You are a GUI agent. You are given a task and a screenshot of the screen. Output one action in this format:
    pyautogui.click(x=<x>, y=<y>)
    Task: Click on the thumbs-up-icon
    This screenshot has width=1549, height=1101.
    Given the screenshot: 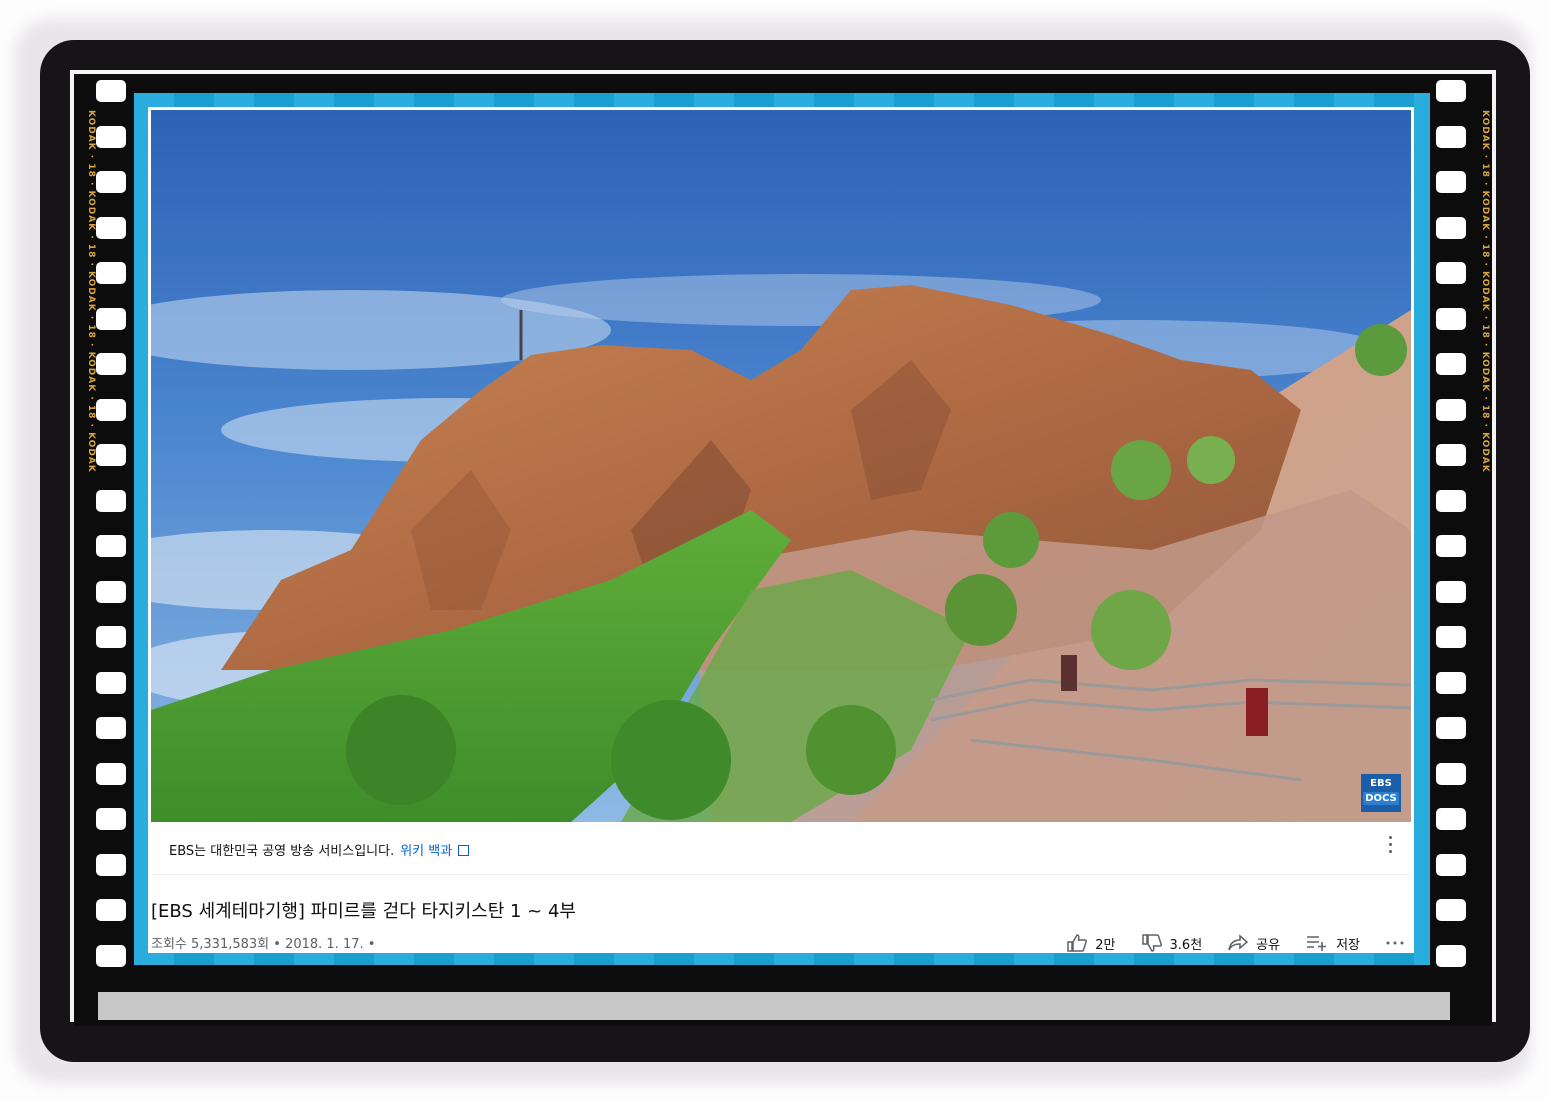 What is the action you would take?
    pyautogui.click(x=1077, y=943)
    